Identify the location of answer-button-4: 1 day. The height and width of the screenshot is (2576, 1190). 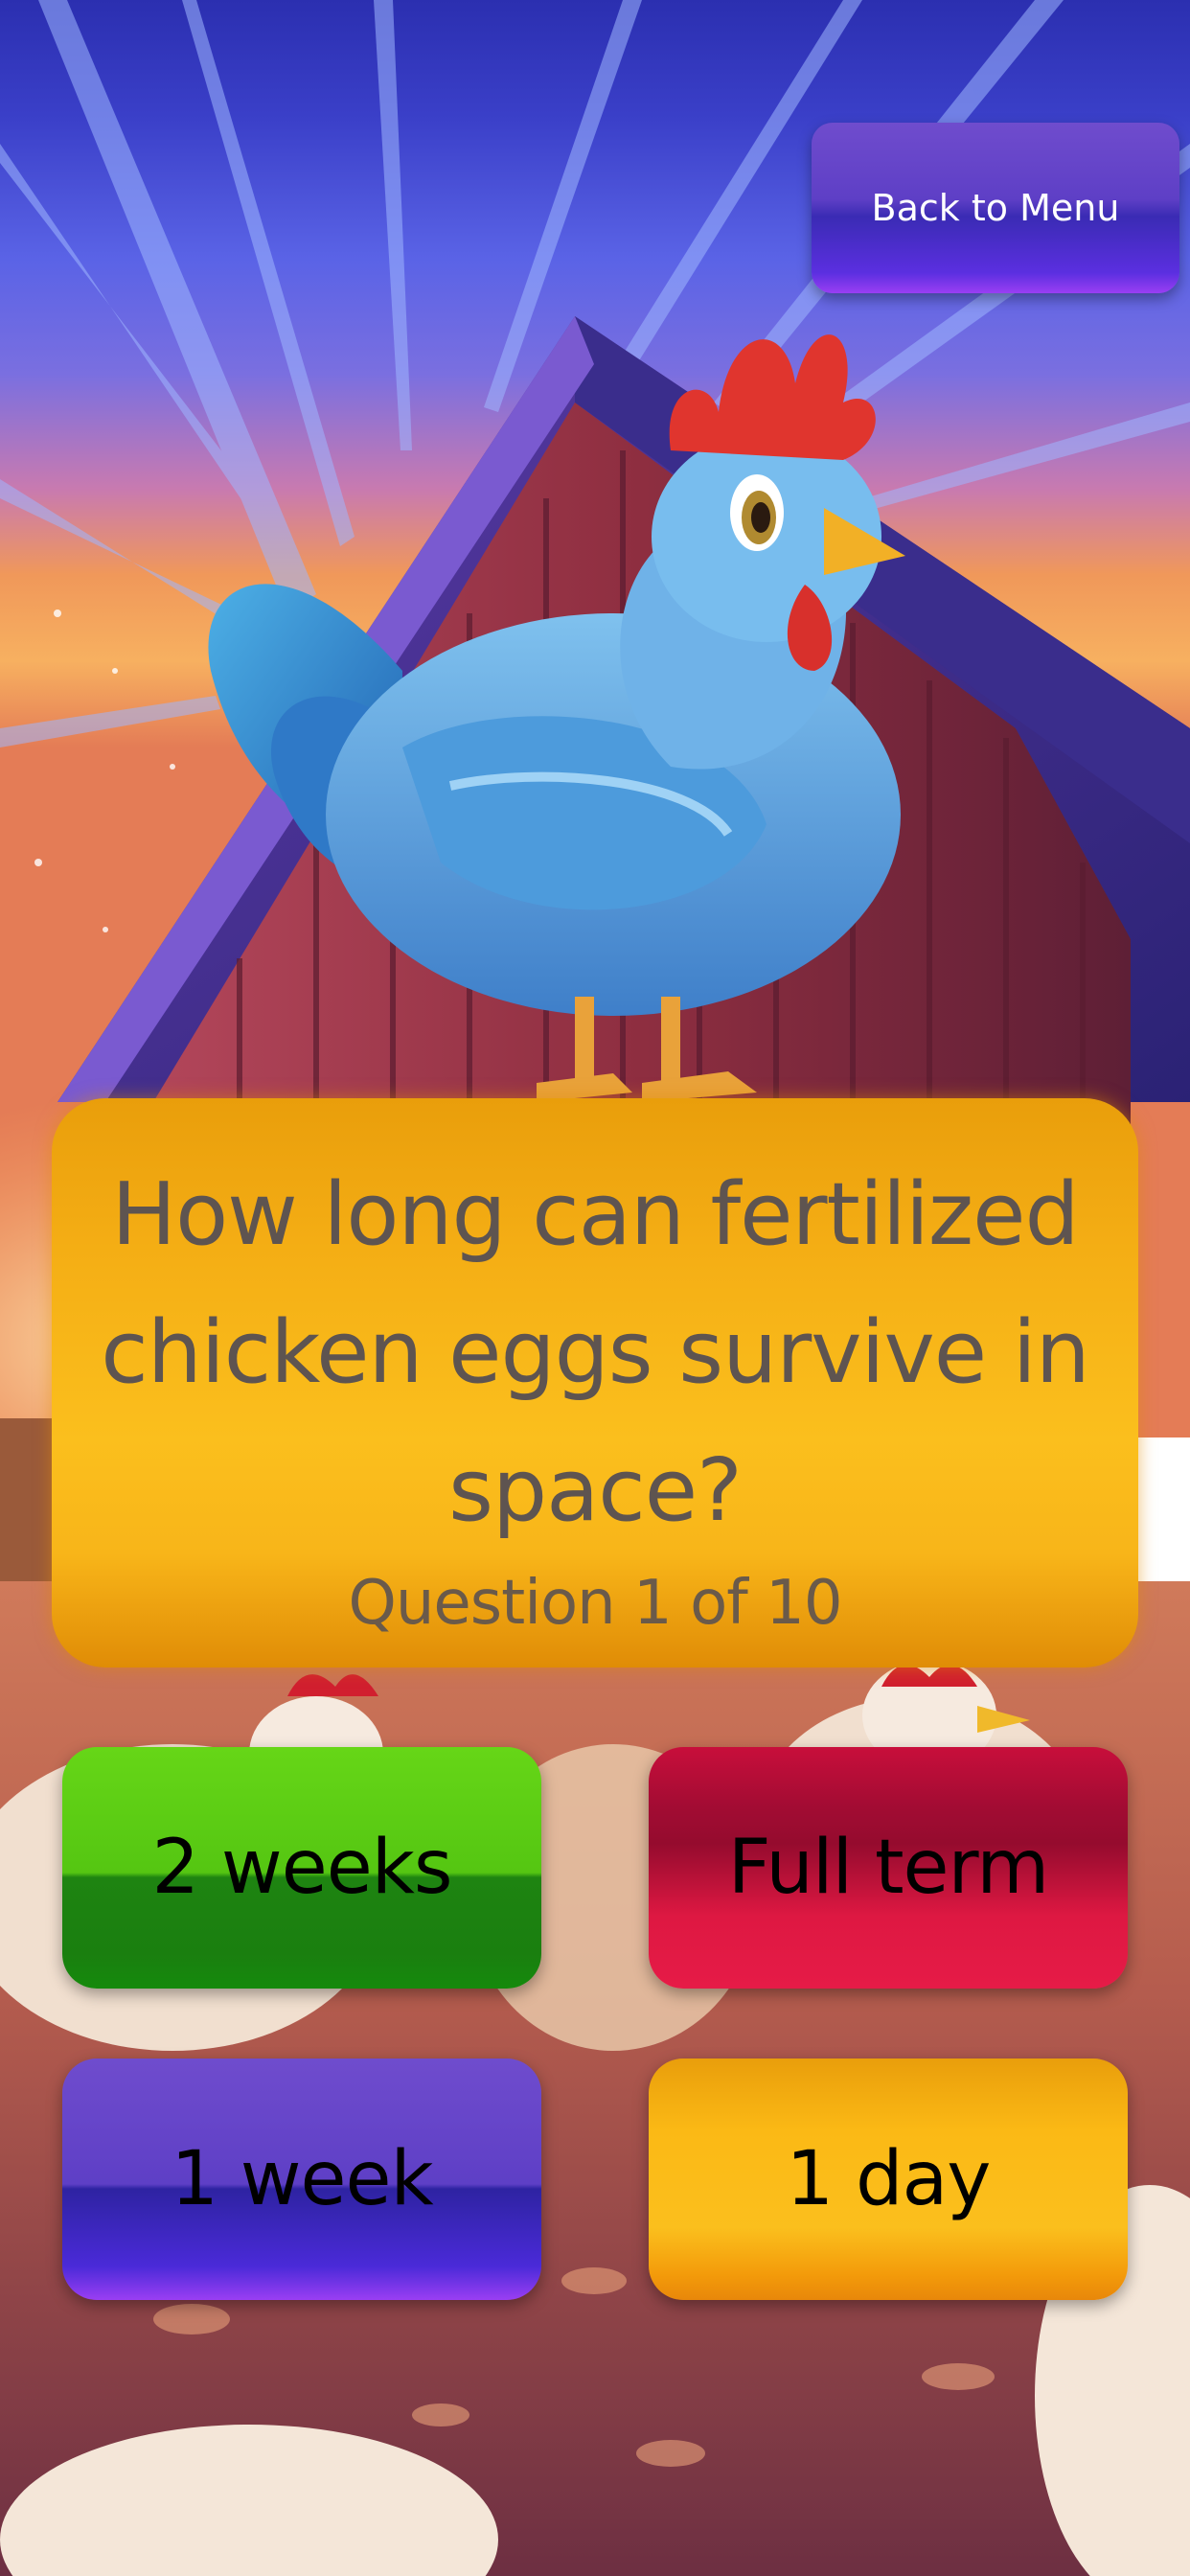
(889, 2179).